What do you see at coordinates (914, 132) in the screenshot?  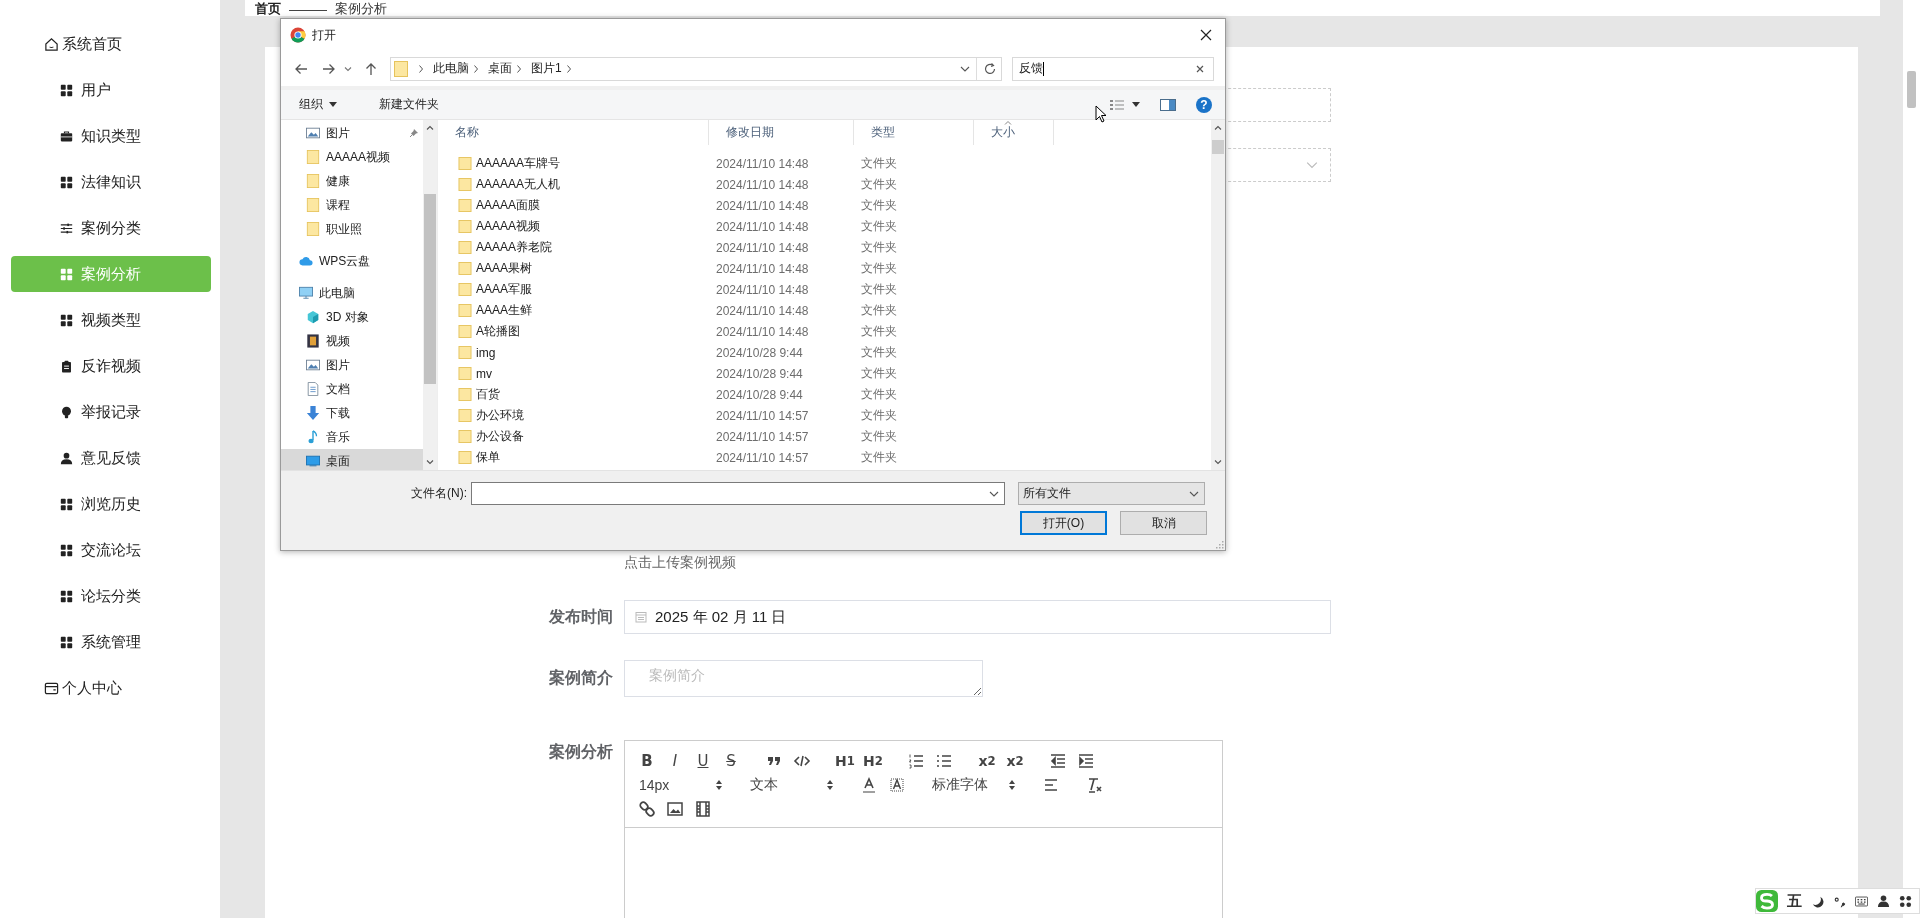 I see `column-header: 类型` at bounding box center [914, 132].